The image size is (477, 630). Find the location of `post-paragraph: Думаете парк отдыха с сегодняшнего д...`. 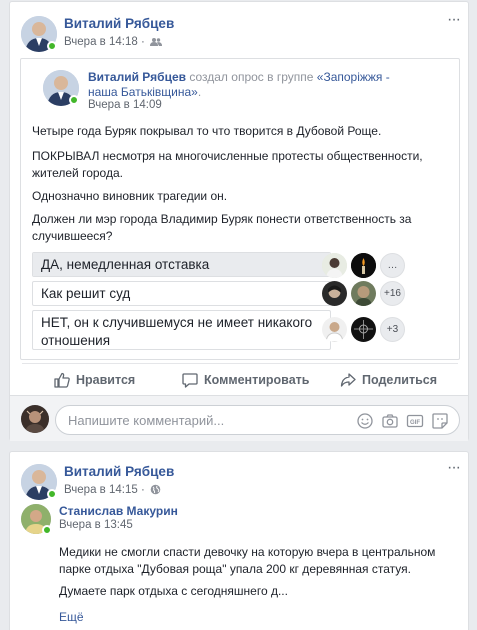

post-paragraph: Думаете парк отдыха с сегодняшнего д... is located at coordinates (173, 591).